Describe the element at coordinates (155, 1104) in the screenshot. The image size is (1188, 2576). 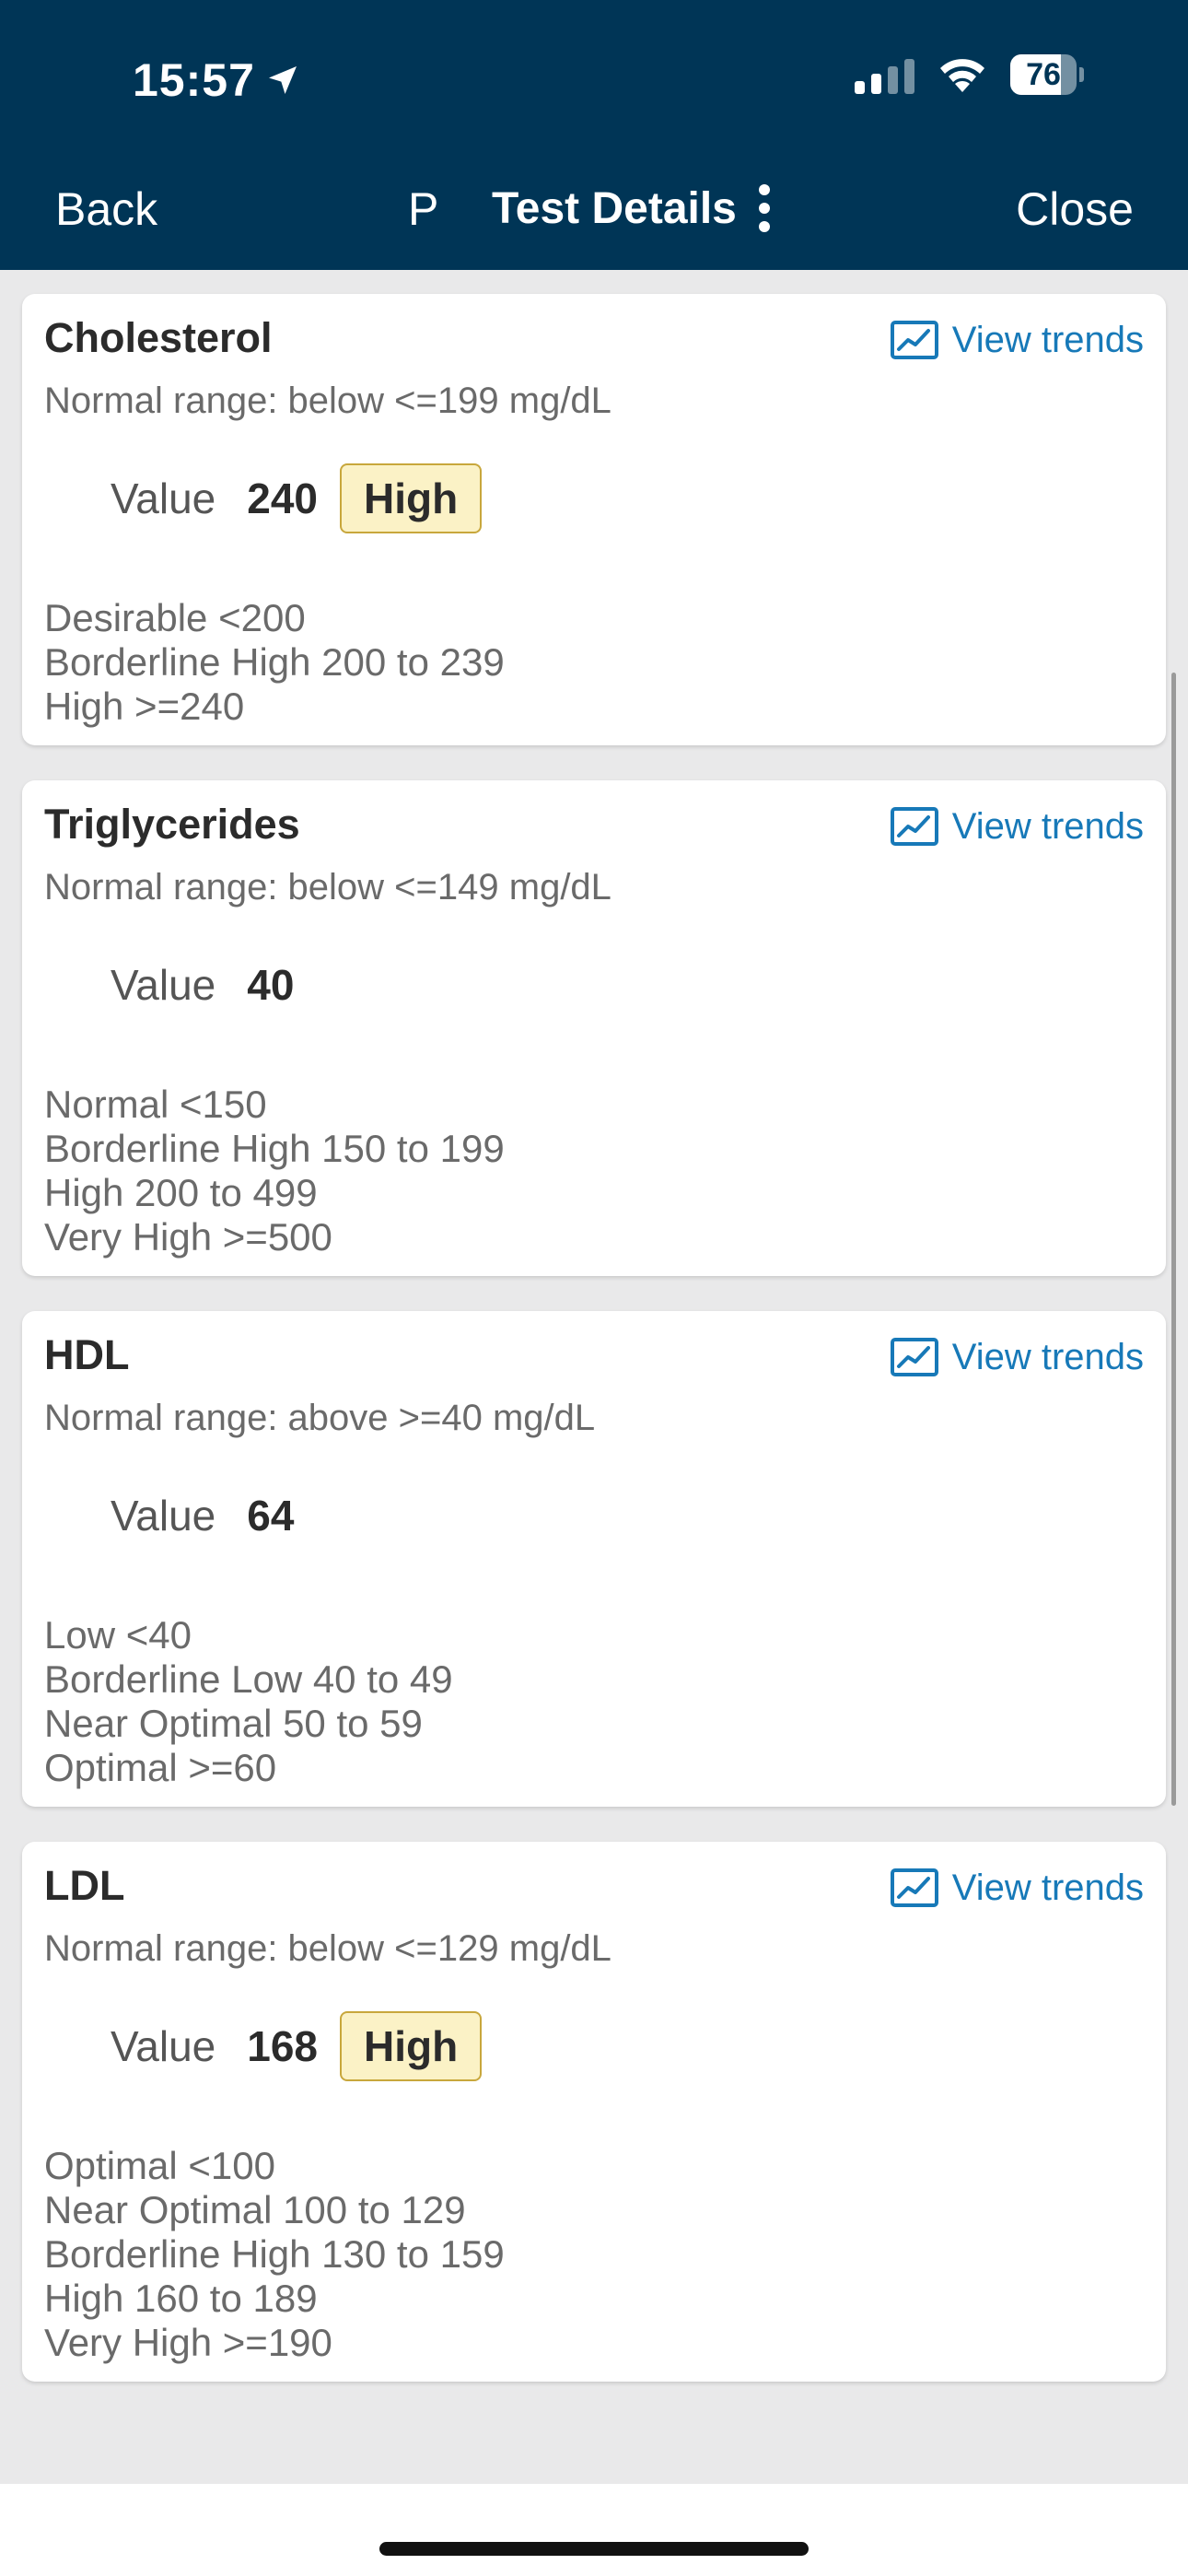
I see `reference-range-line: Normal <150` at that location.